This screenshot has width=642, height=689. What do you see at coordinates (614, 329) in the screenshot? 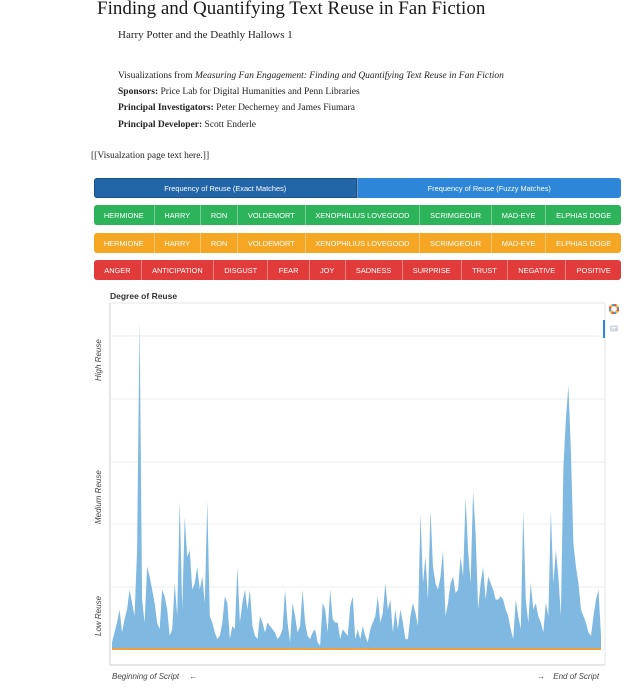
I see `comment-icon` at bounding box center [614, 329].